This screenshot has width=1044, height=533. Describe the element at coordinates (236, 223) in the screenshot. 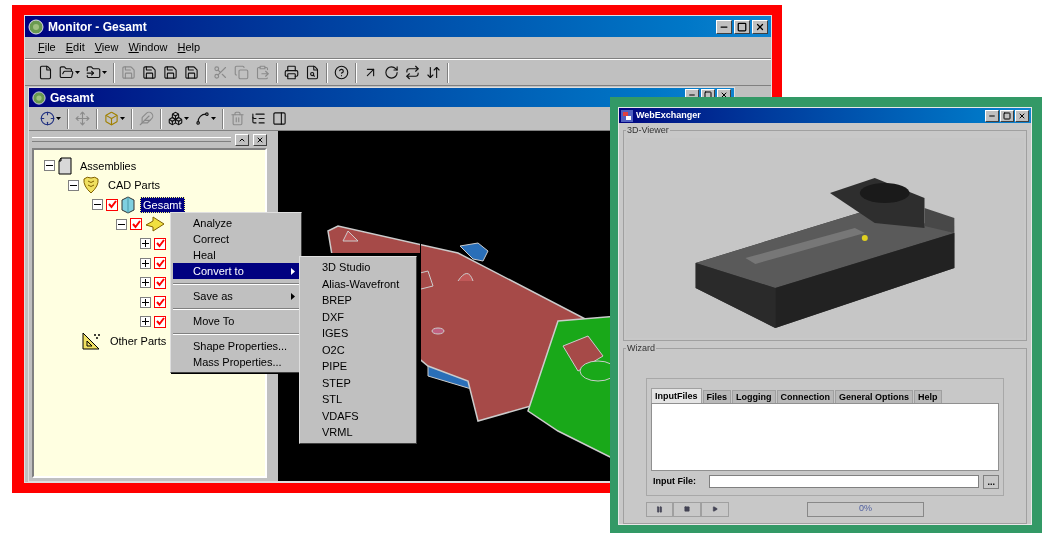

I see `menu-item: Analyze` at that location.